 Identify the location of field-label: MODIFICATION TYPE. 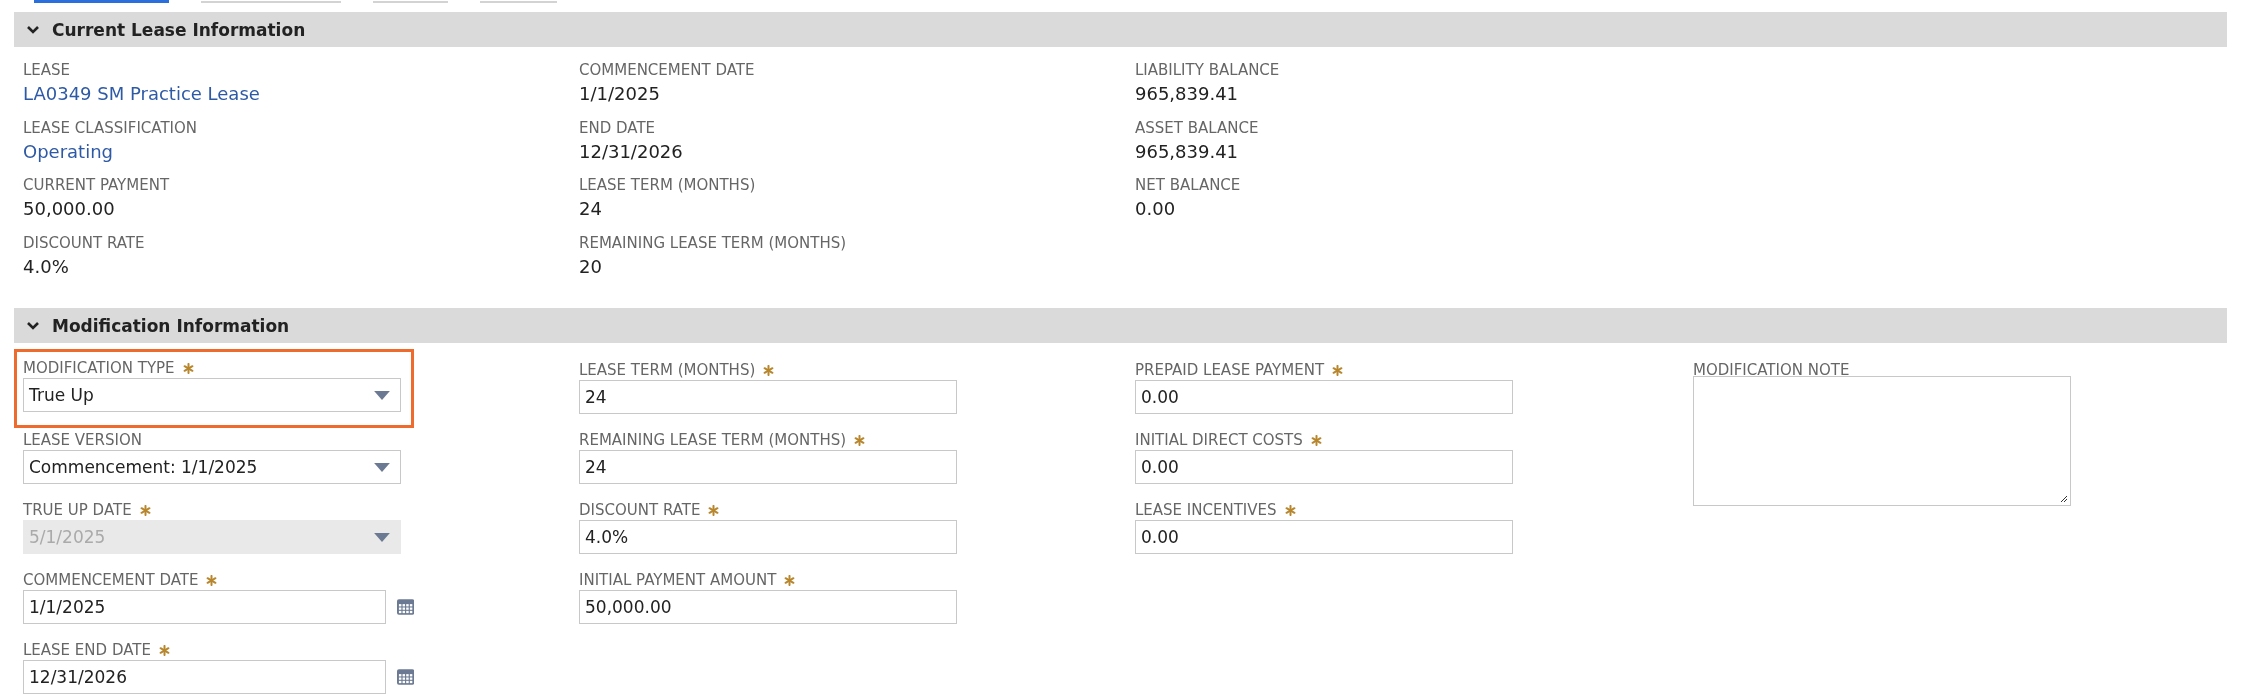
(99, 368).